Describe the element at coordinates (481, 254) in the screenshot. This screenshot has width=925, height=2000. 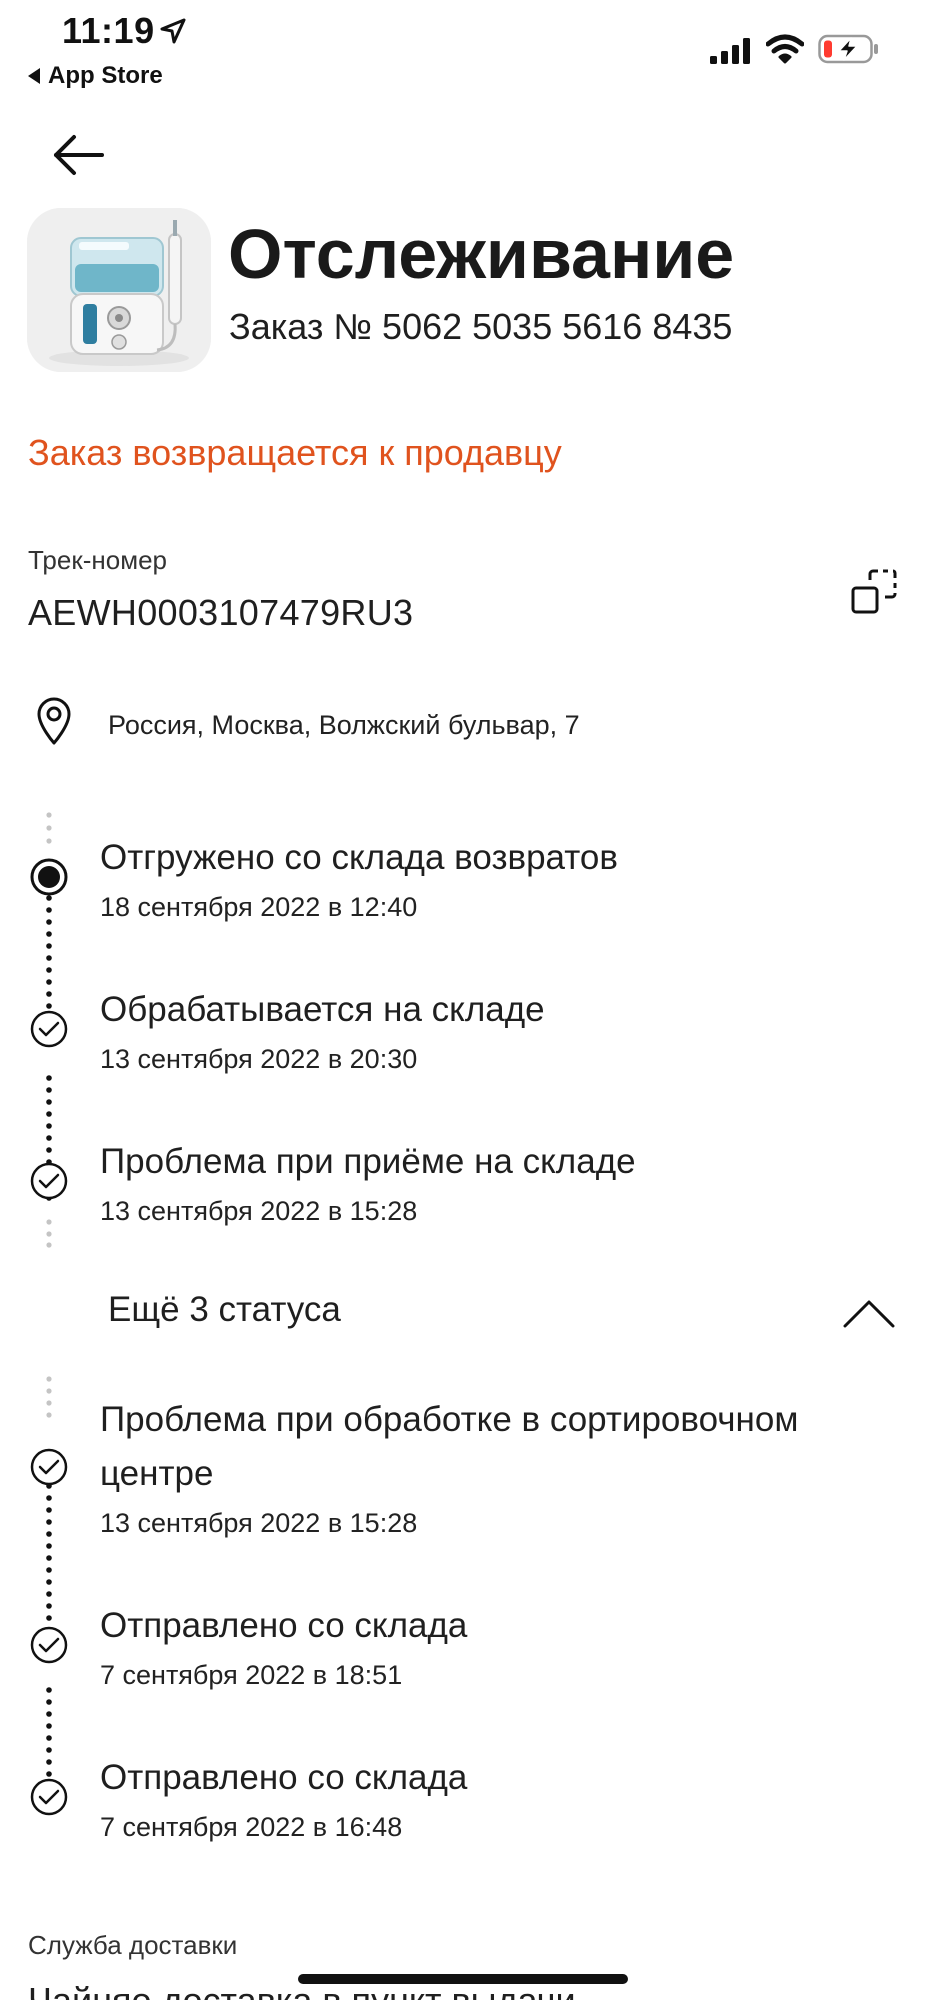
I see `page-title: Отслеживание` at that location.